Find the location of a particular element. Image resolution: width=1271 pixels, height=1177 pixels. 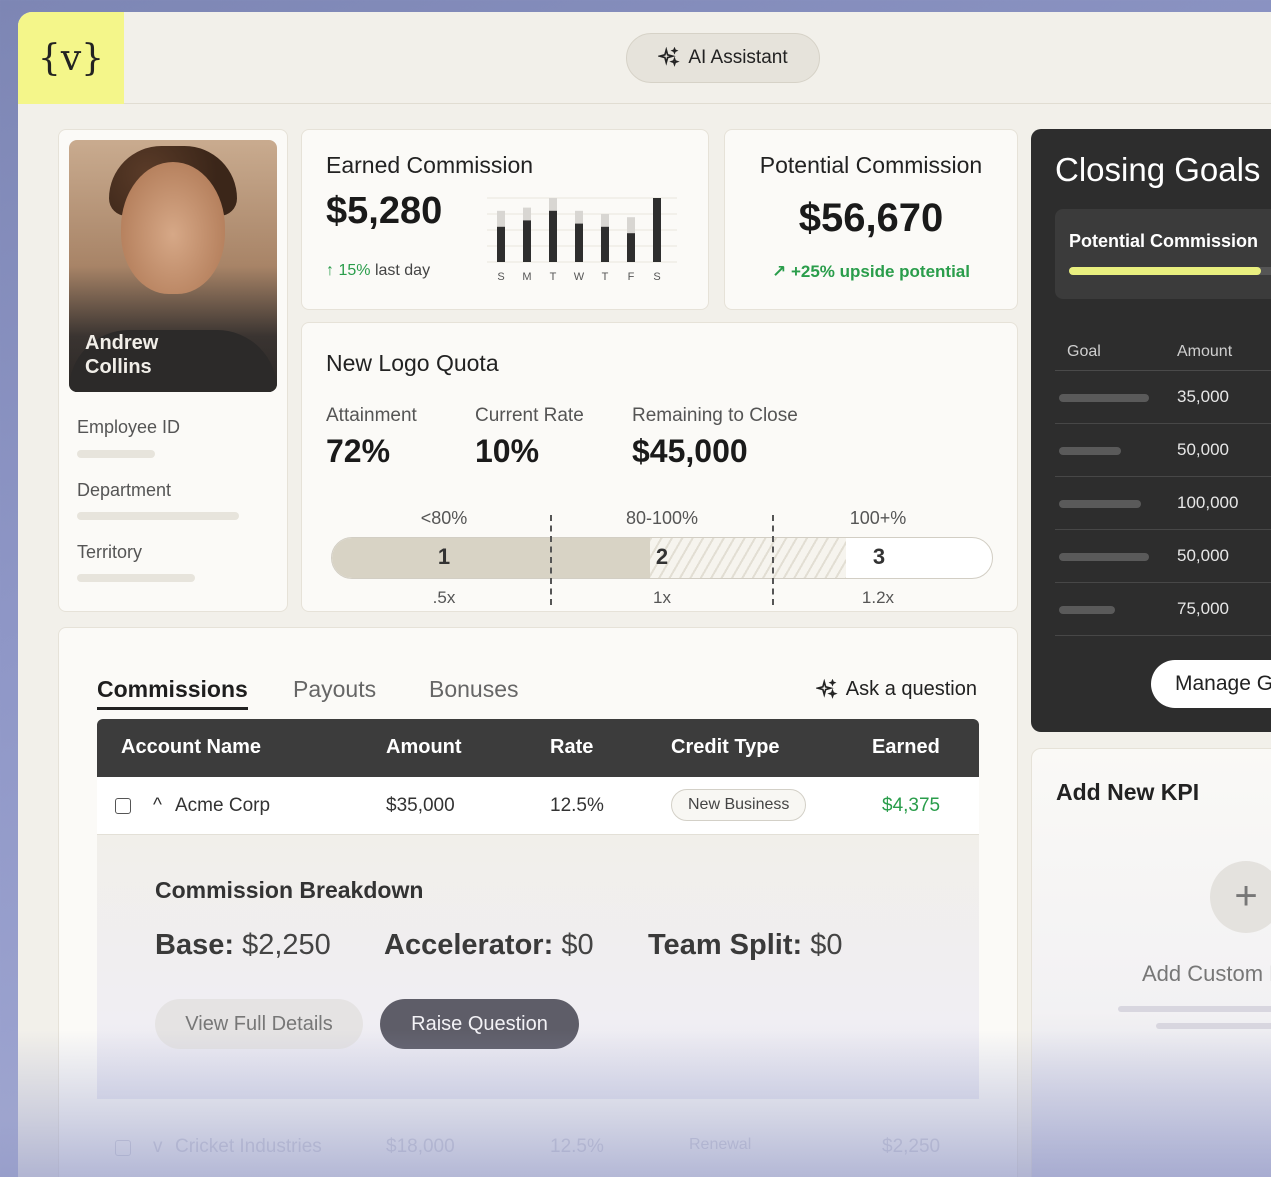

credit-type-badge: New Business is located at coordinates (739, 805).